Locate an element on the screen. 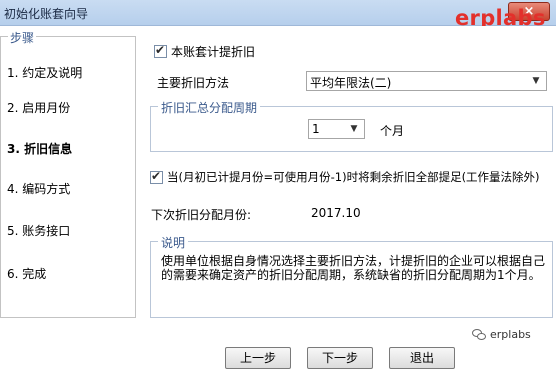 Image resolution: width=556 pixels, height=371 pixels. last-month-label: 当(月初已计提月份=可使用月份-1)时将剩余折旧全部提足(工作量法除外) is located at coordinates (353, 177).